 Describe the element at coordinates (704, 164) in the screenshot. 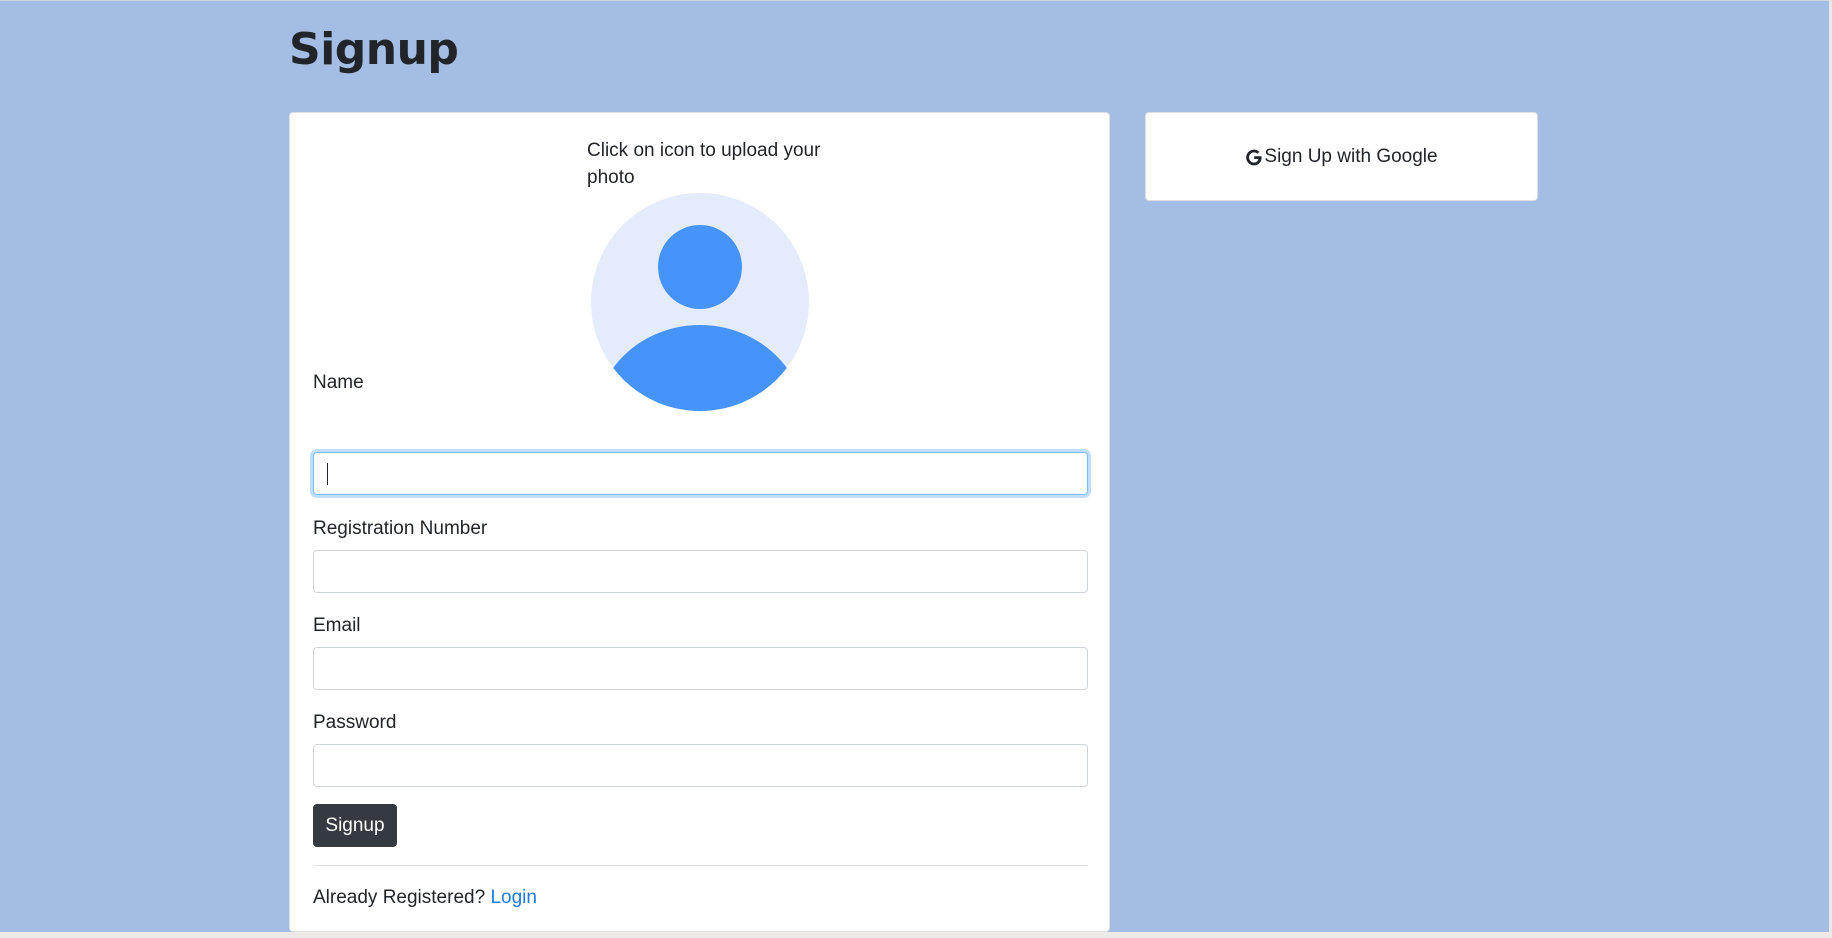

I see `upload-hint: Click on icon to upload your photo` at that location.